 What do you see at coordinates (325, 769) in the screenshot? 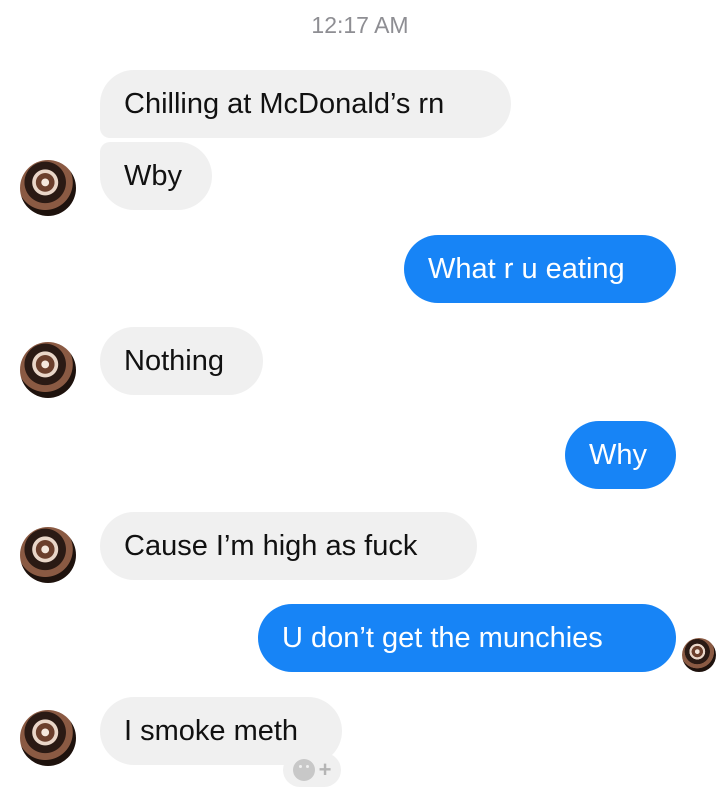
I see `plus-icon: +` at bounding box center [325, 769].